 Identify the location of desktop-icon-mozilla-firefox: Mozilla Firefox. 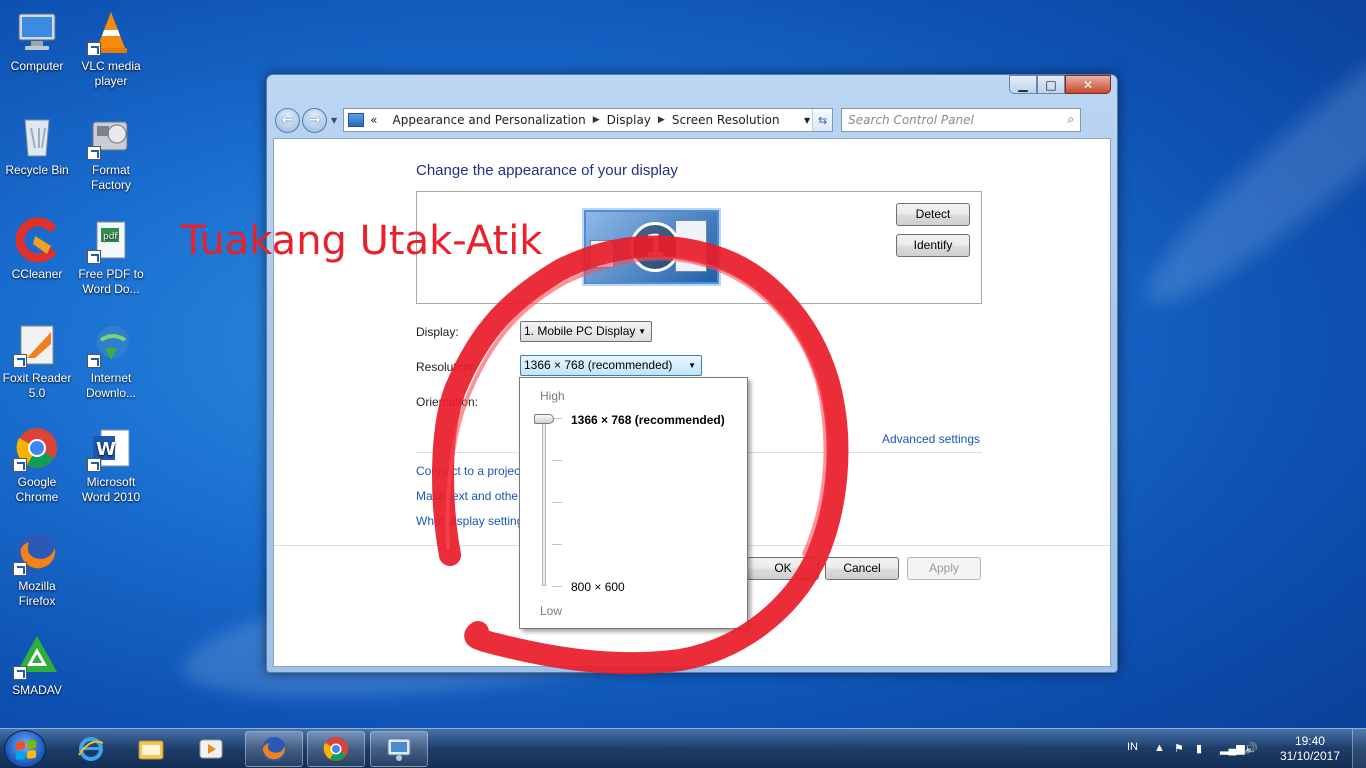
(37, 568).